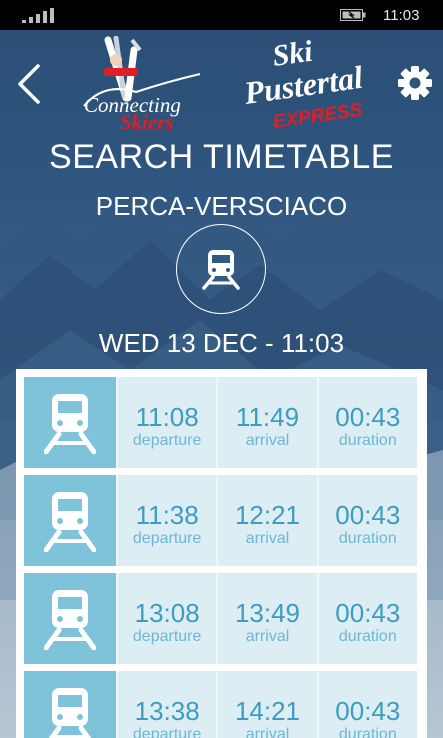 The image size is (443, 738). What do you see at coordinates (147, 121) in the screenshot?
I see `svg-text: Skiers` at bounding box center [147, 121].